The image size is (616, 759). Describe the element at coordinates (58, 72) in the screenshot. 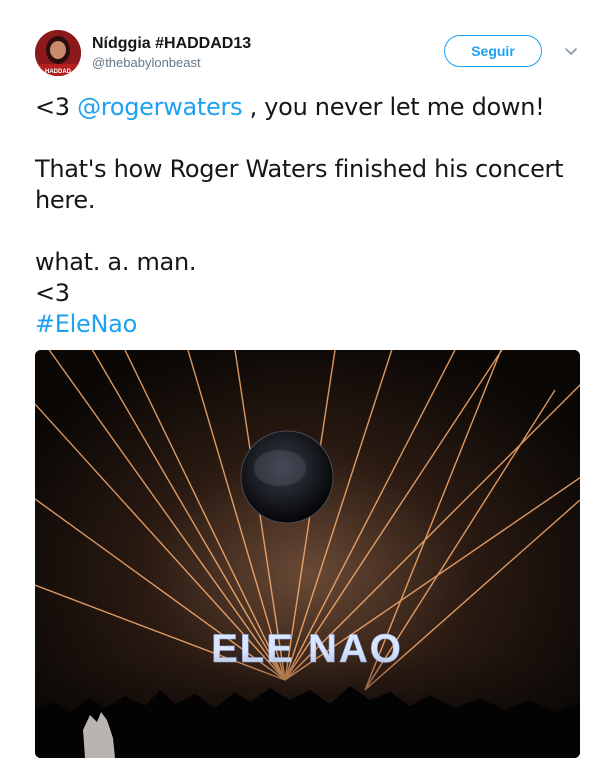

I see `avatar-caption: HADDAD` at that location.